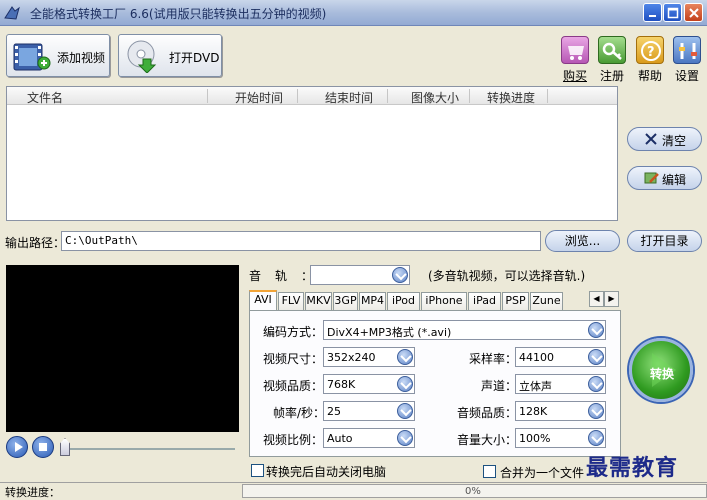  What do you see at coordinates (293, 440) in the screenshot?
I see `aspect-ratio-label: 视频比例：` at bounding box center [293, 440].